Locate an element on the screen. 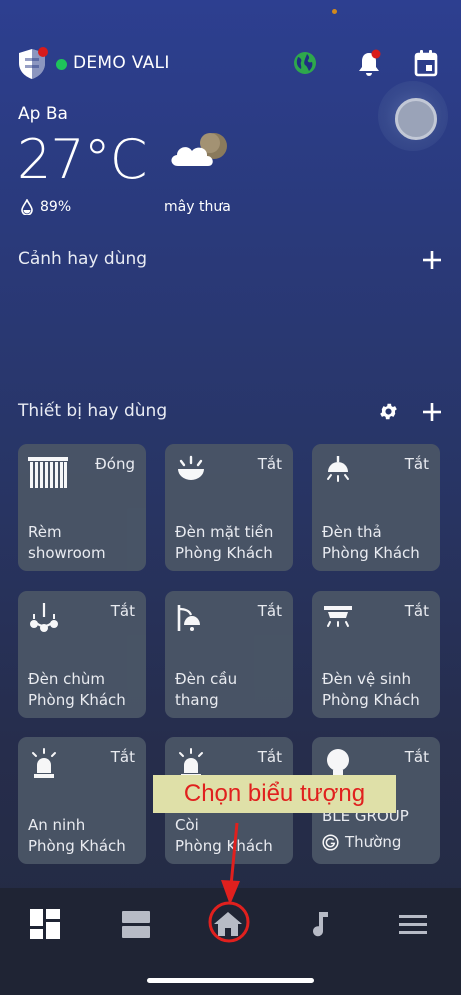  device-name: Đèn chùm Phòng Khách is located at coordinates (77, 689).